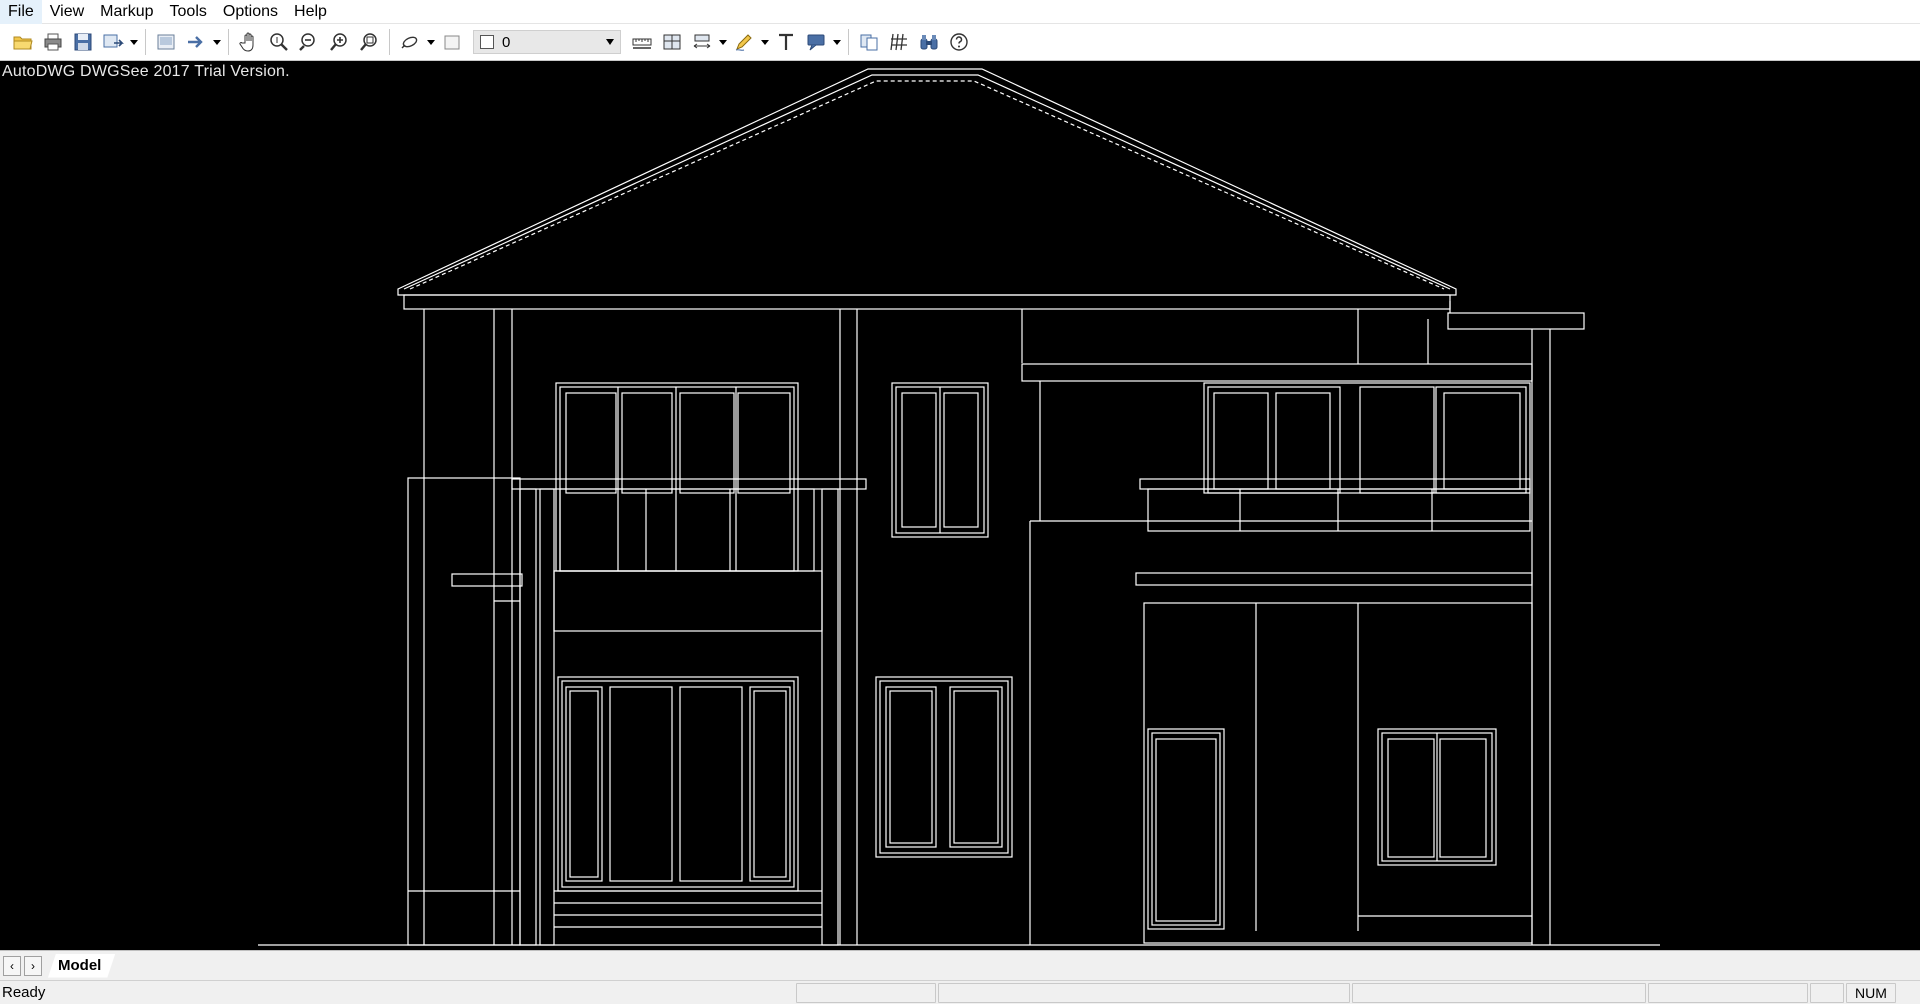 Image resolution: width=1920 pixels, height=1004 pixels. What do you see at coordinates (23, 42) in the screenshot?
I see `open-folder-icon` at bounding box center [23, 42].